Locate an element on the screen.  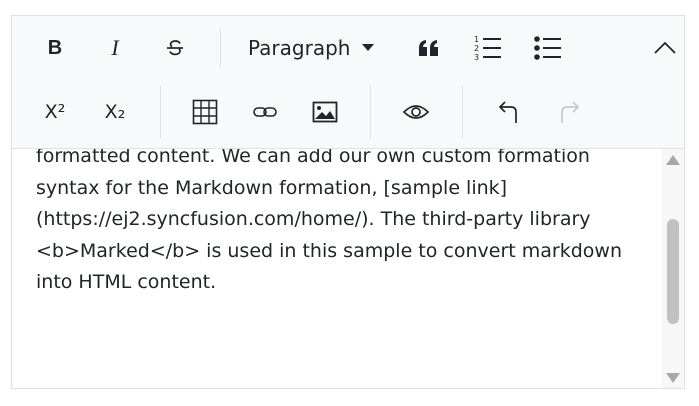
unordered-list-button is located at coordinates (548, 48).